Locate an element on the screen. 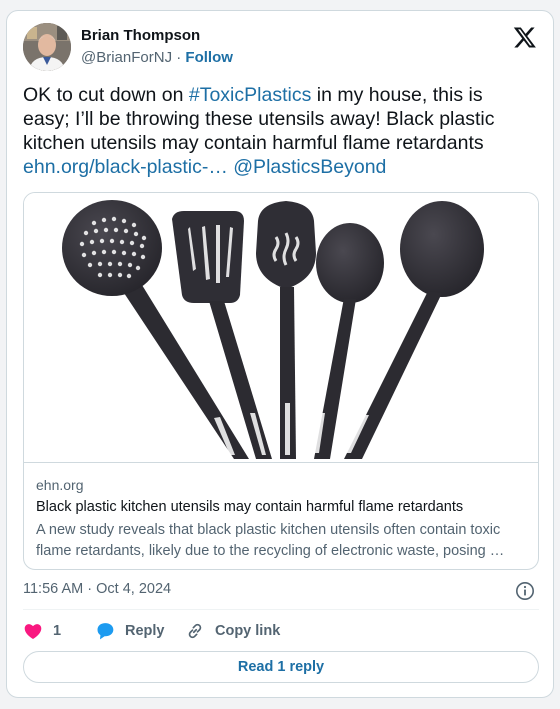  tweet-date: Oct 4, 2024 is located at coordinates (133, 589).